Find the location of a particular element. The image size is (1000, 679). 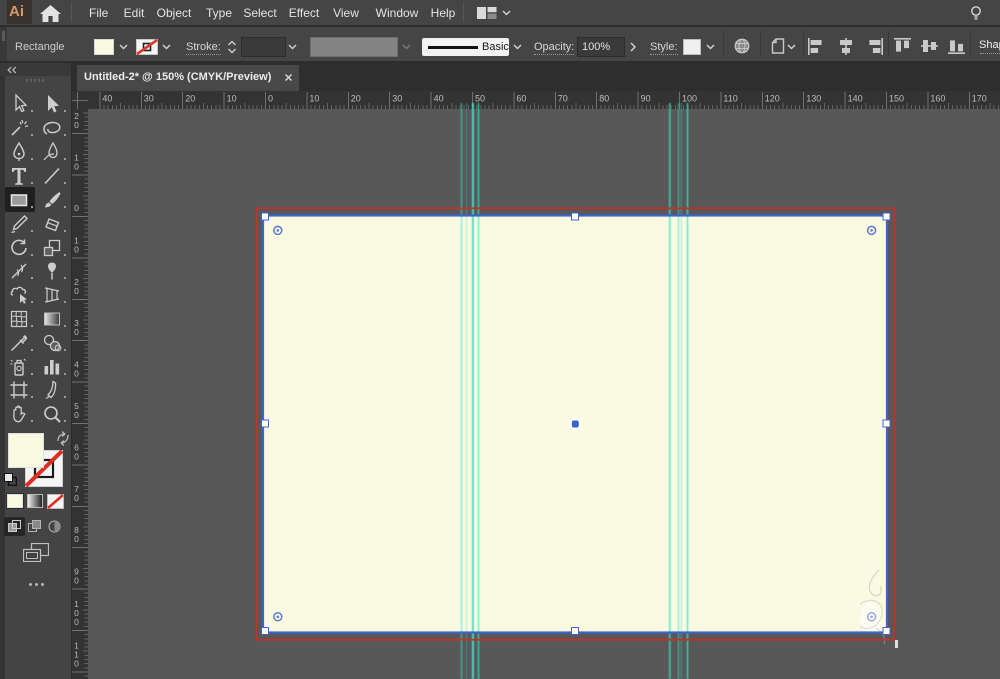

svg-text: 110 is located at coordinates (730, 99).